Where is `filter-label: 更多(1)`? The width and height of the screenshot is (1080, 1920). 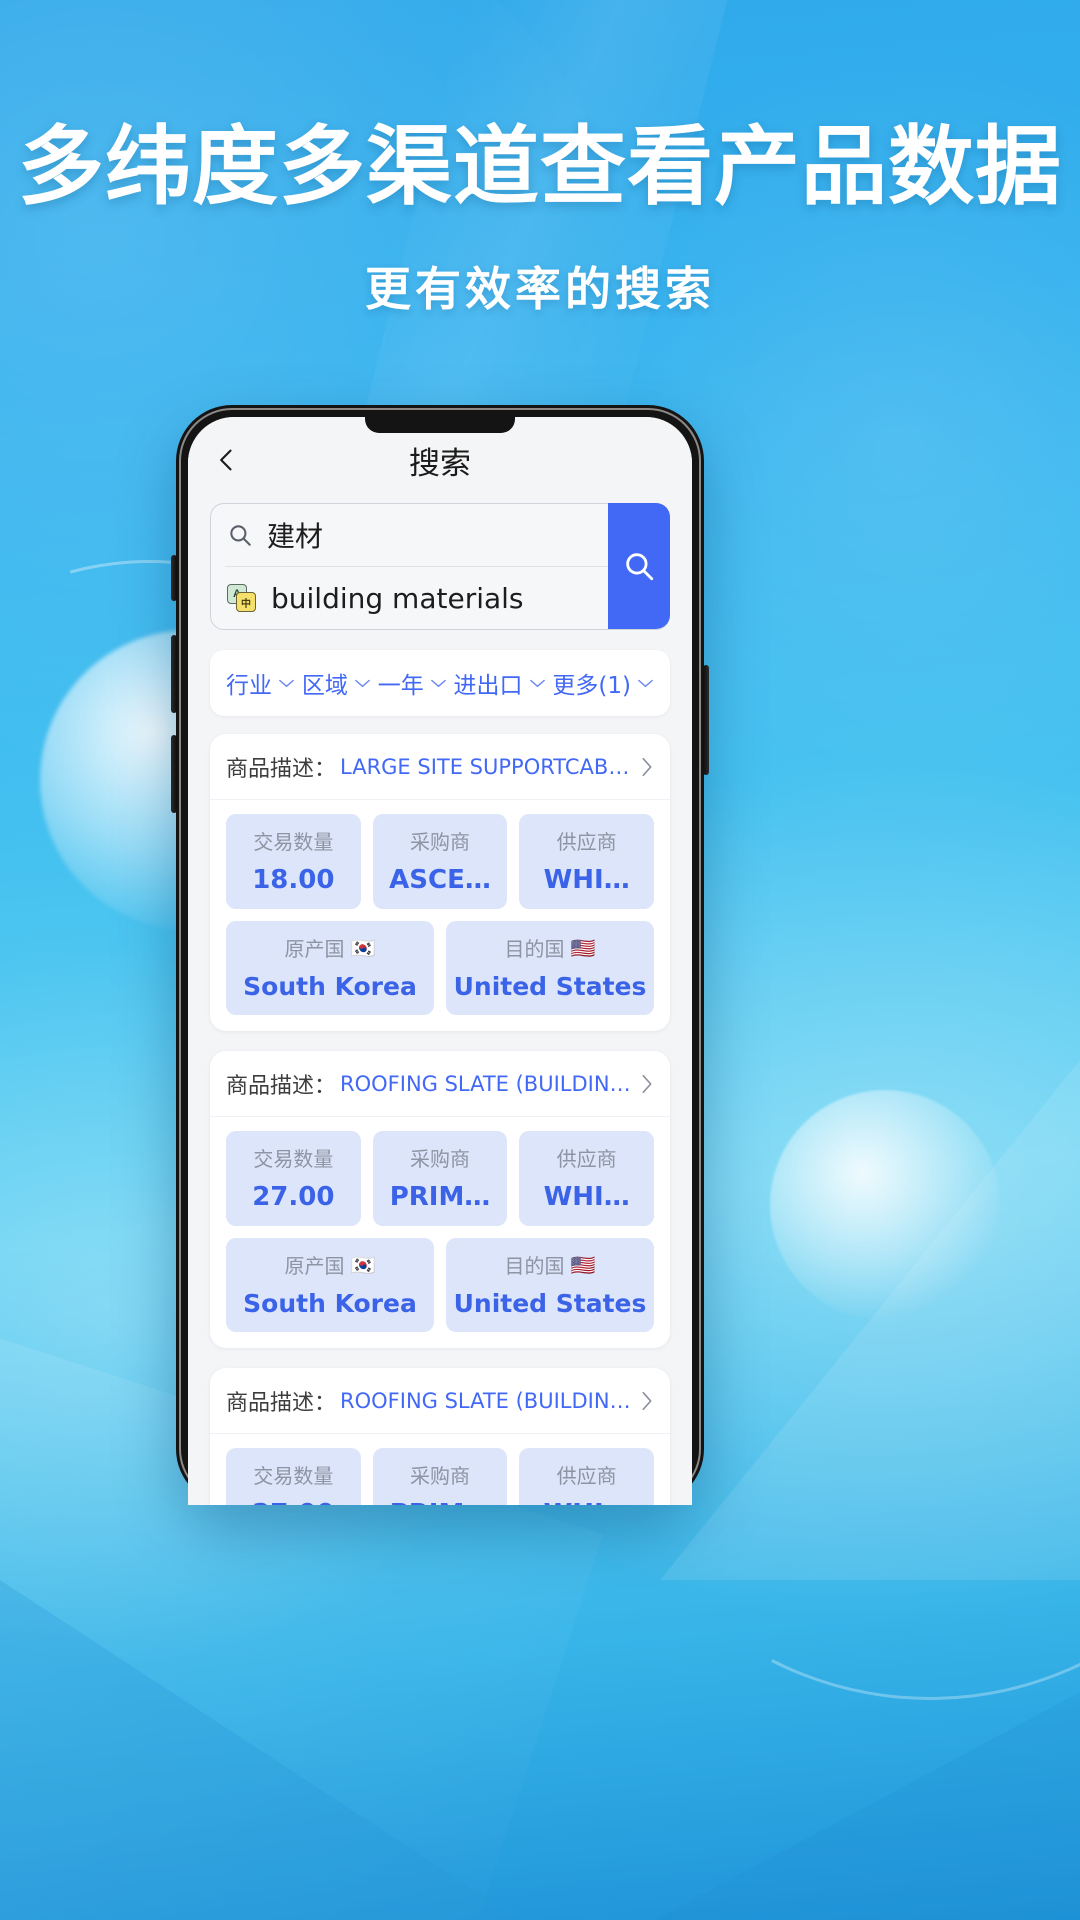 filter-label: 更多(1) is located at coordinates (591, 686).